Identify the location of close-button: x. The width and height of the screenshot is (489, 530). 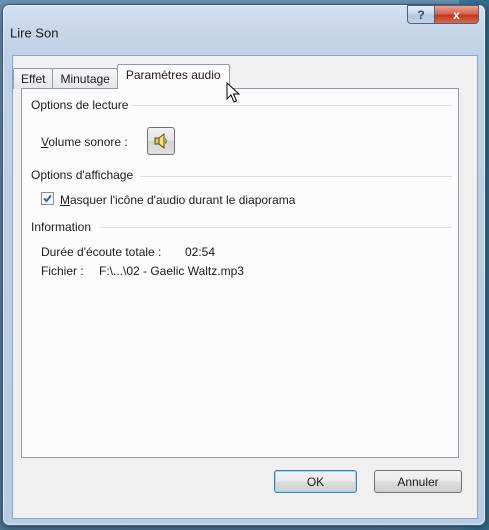
(457, 14).